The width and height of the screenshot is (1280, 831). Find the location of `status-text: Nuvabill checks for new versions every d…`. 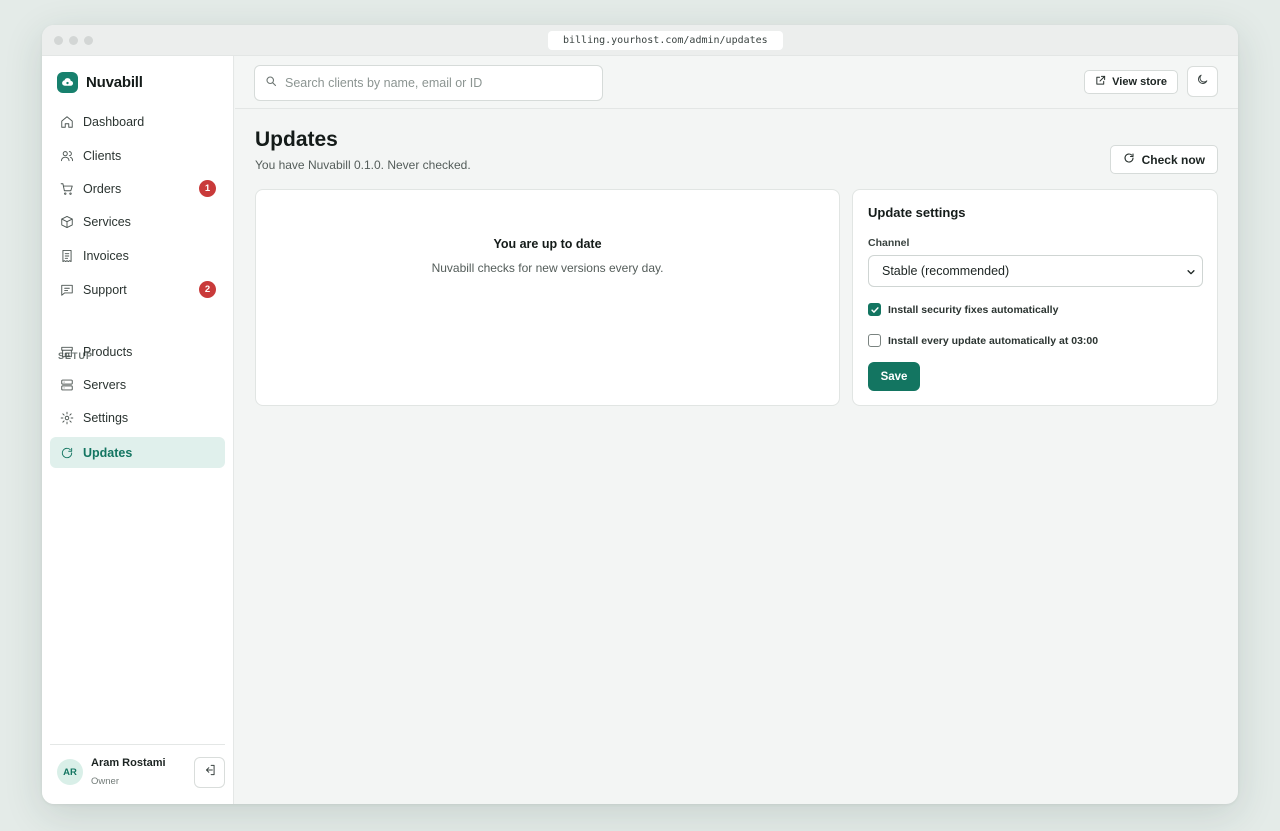

status-text: Nuvabill checks for new versions every d… is located at coordinates (547, 268).